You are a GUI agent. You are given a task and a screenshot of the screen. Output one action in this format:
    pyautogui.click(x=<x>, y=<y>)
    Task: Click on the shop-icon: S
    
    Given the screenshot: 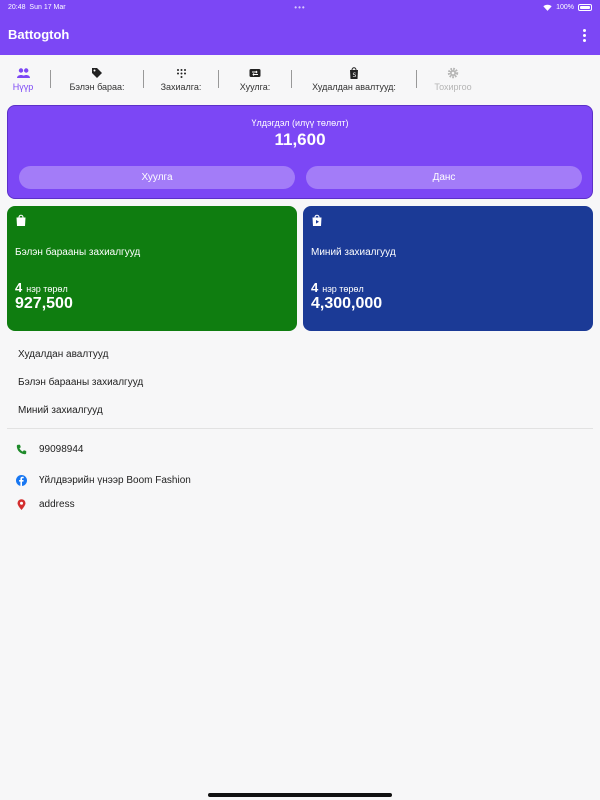 What is the action you would take?
    pyautogui.click(x=354, y=73)
    